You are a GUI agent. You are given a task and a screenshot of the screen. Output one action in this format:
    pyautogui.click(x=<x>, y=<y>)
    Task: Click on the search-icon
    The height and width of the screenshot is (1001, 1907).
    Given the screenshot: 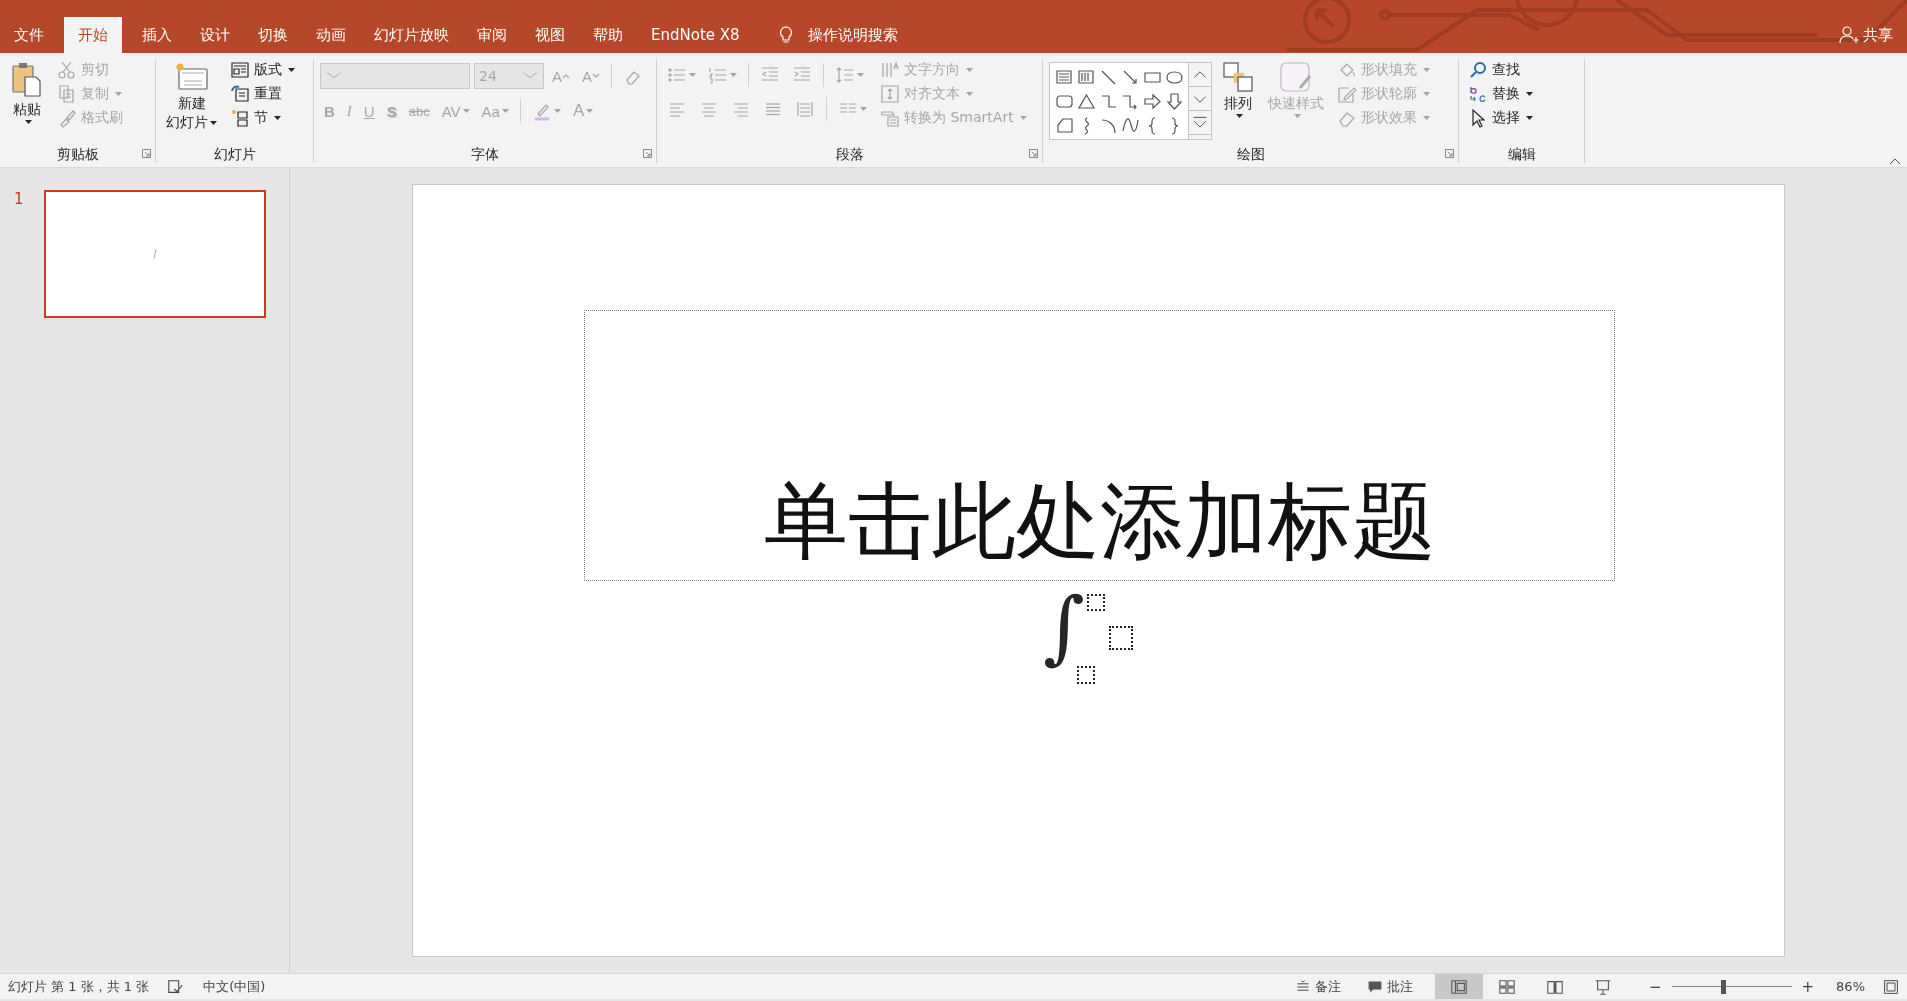 What is the action you would take?
    pyautogui.click(x=1478, y=69)
    